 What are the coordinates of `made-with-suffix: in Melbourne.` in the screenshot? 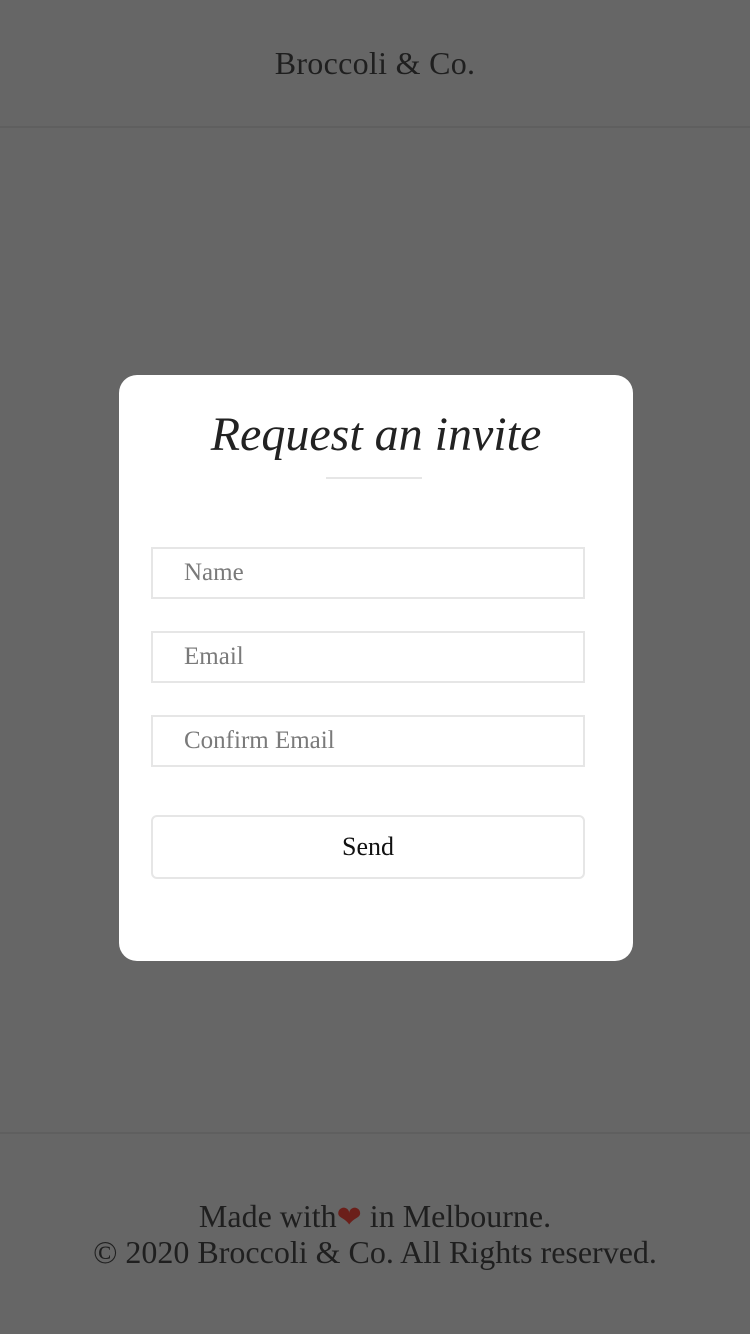 It's located at (456, 1216).